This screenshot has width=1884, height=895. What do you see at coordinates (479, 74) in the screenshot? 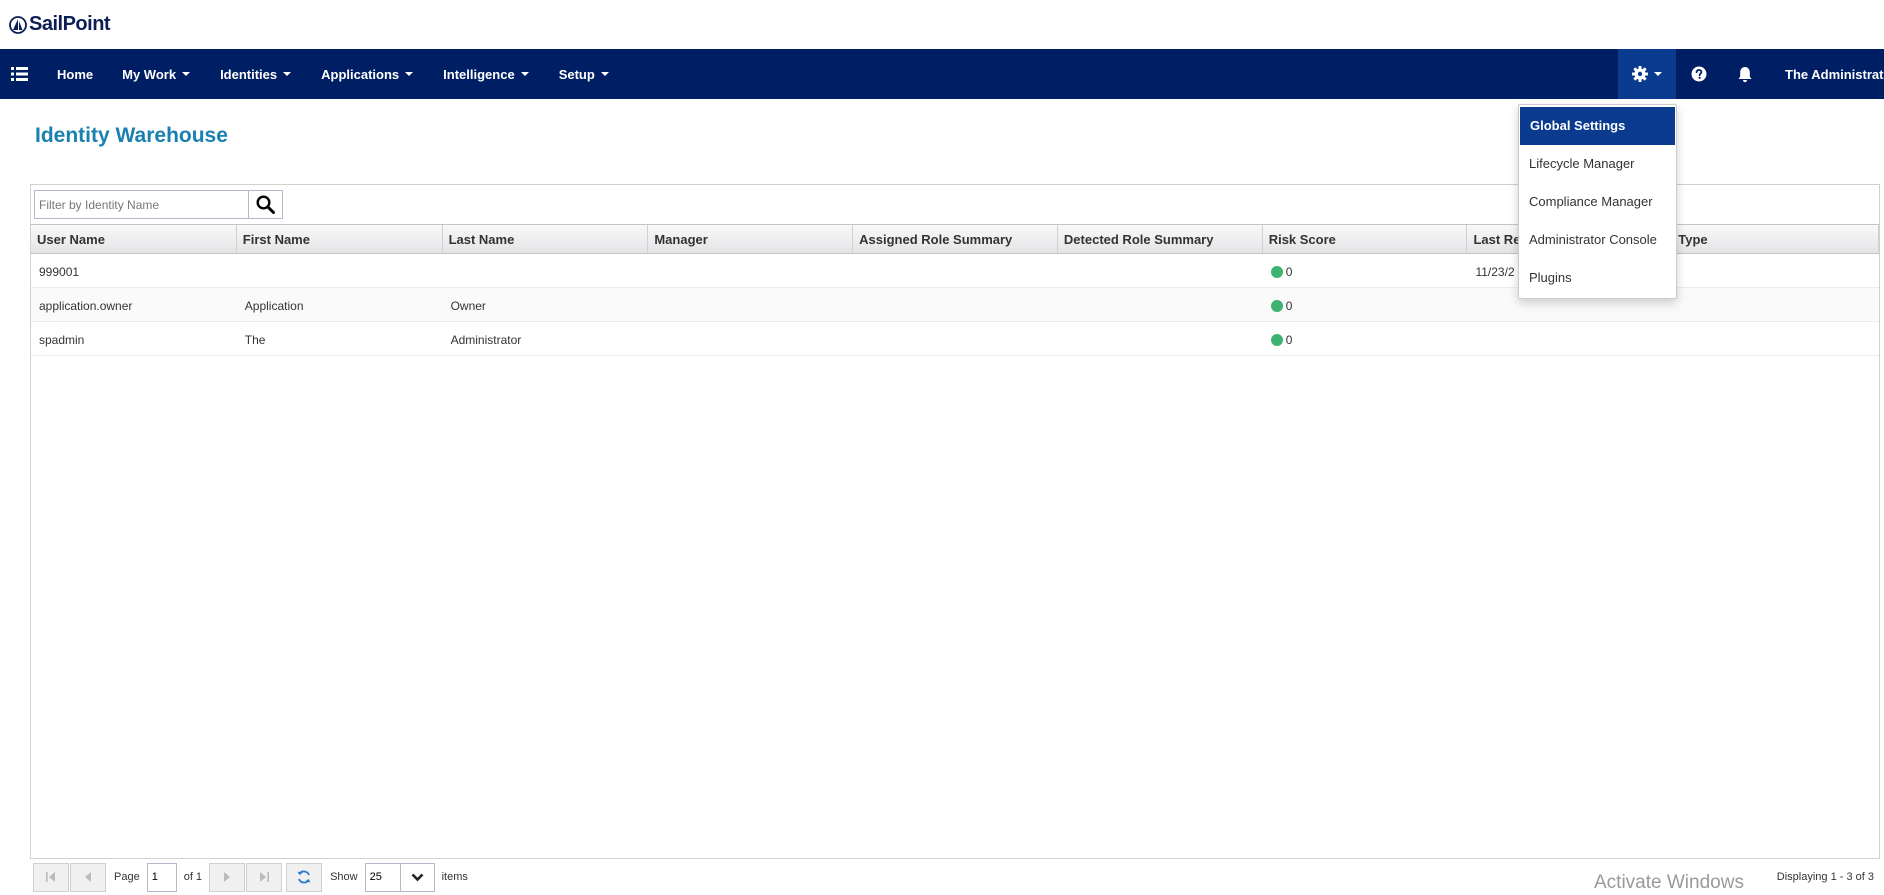
I see `nav-item-label: Intelligence` at bounding box center [479, 74].